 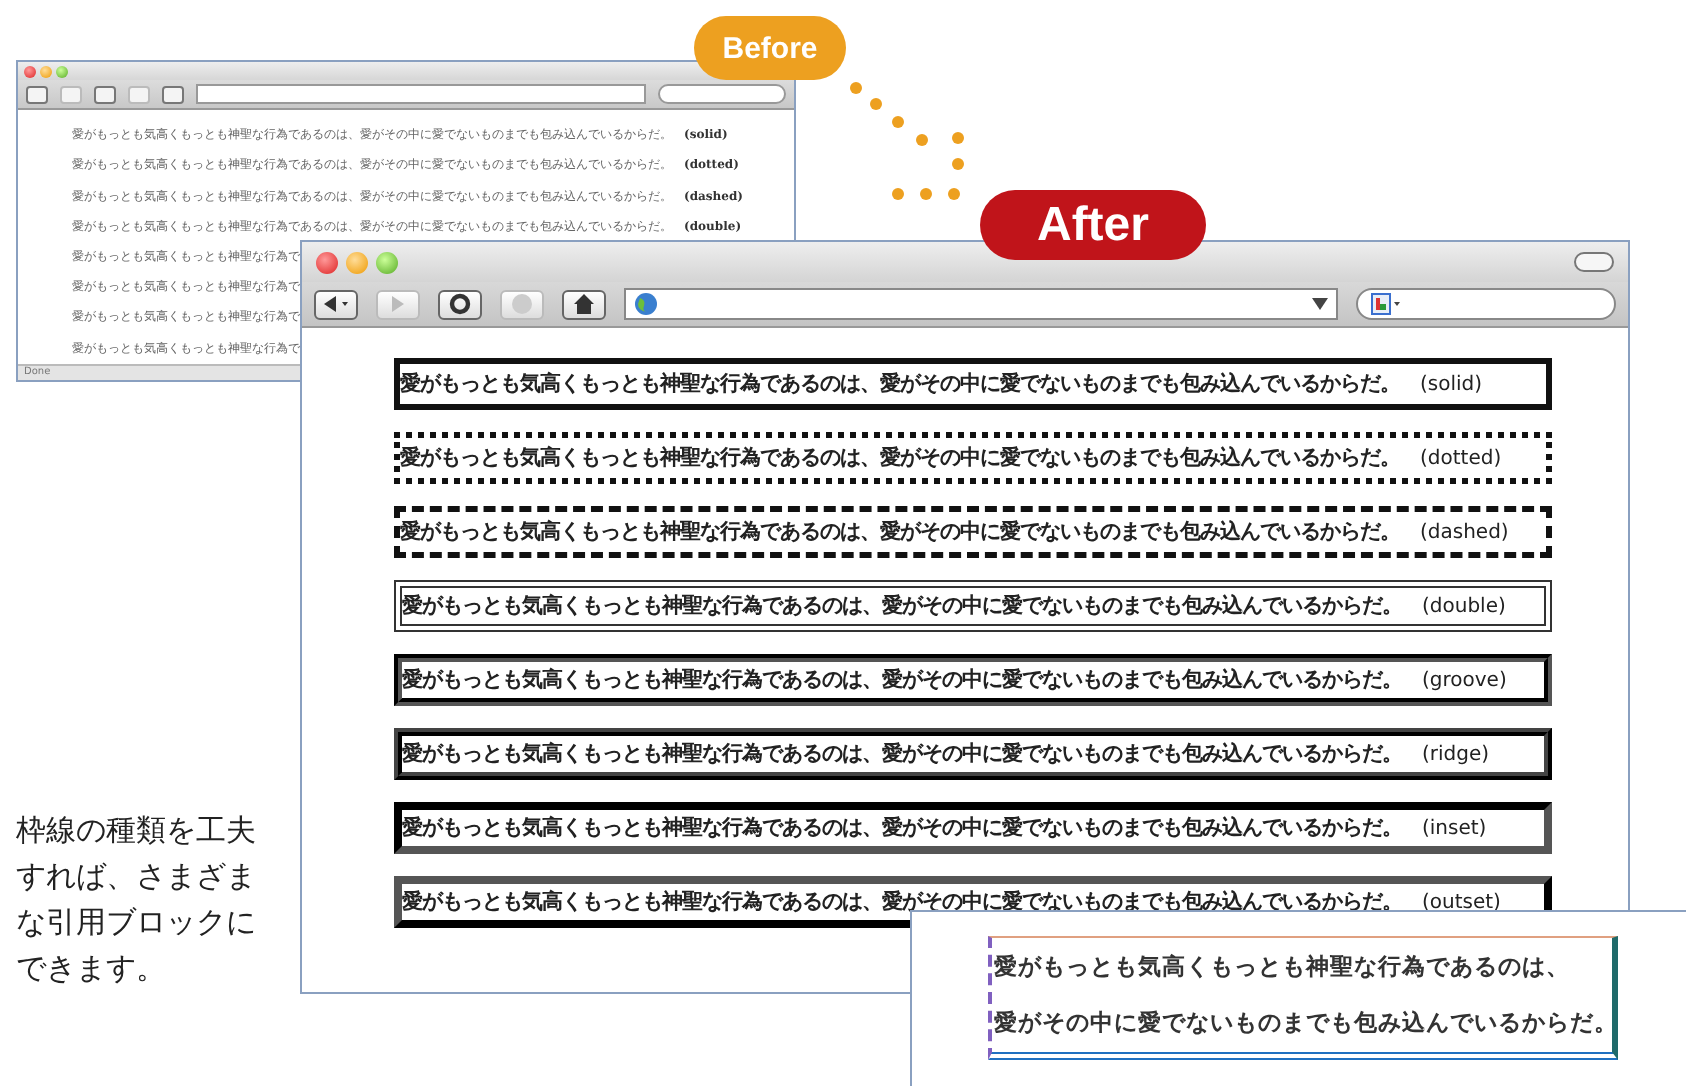 I want to click on quote-text: 愛がその中に愛でないものまでも包み込んでいるからだ。, so click(x=1303, y=1023).